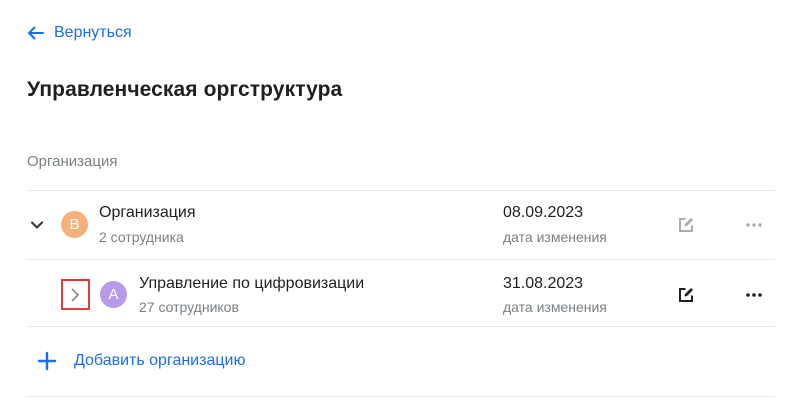 This screenshot has width=797, height=409. Describe the element at coordinates (93, 32) in the screenshot. I see `back-link-label: Вернуться` at that location.